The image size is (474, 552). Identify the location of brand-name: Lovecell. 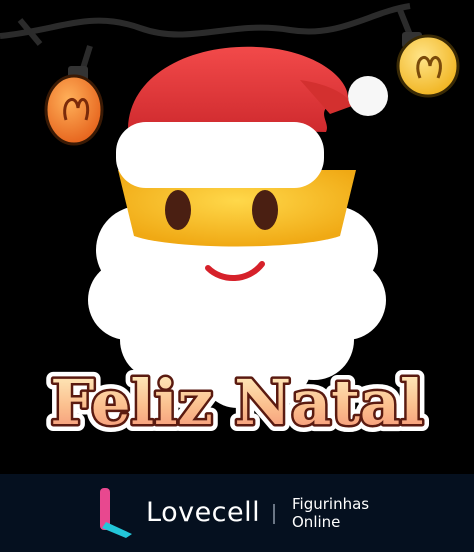
(203, 512).